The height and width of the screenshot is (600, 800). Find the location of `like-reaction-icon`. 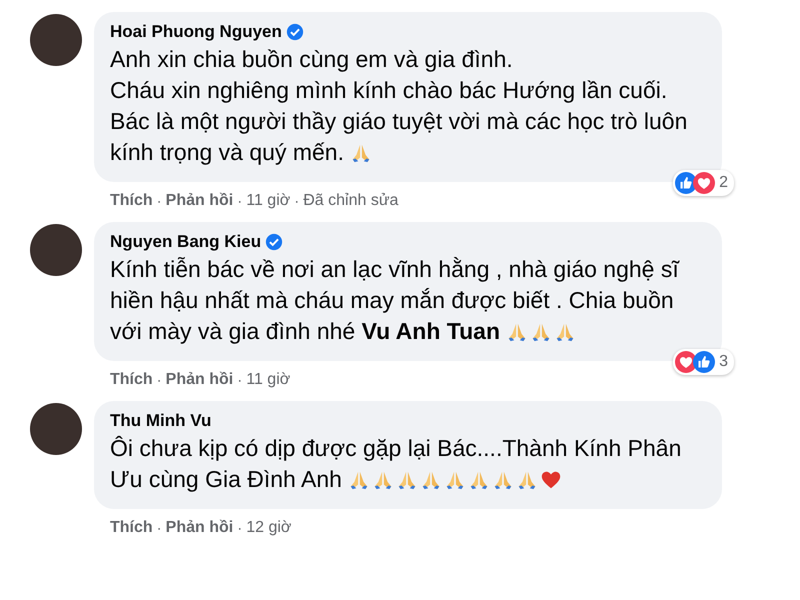

like-reaction-icon is located at coordinates (704, 362).